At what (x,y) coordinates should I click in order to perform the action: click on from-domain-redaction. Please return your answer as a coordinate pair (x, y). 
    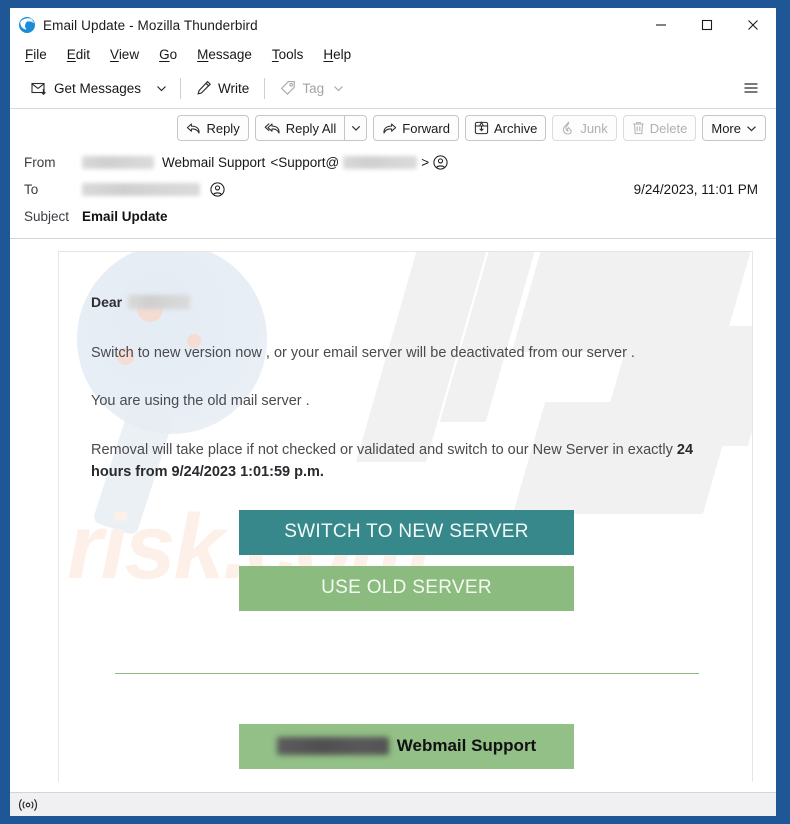
    Looking at the image, I should click on (380, 162).